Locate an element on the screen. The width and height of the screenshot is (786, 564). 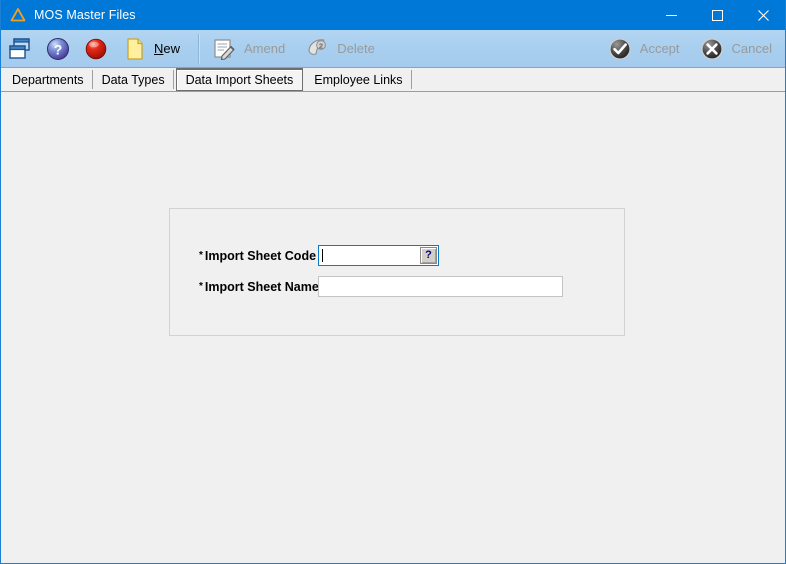
window-cascade-icon is located at coordinates (19, 48).